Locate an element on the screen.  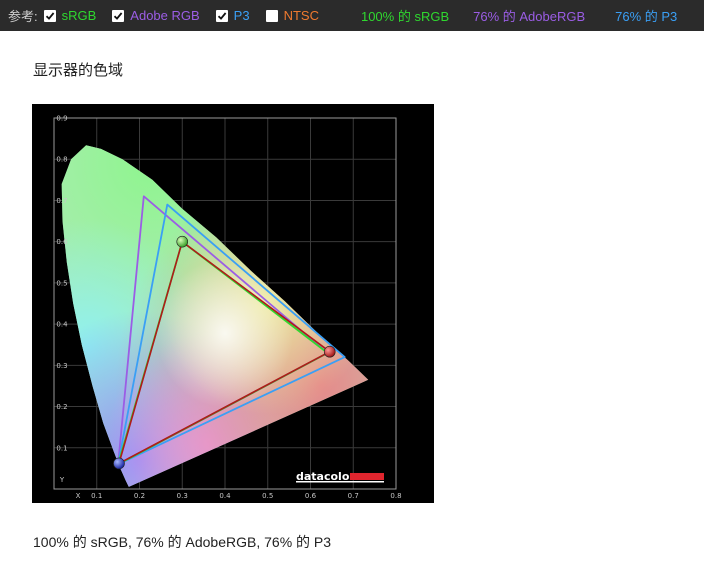
y-tick-label: 0.7 is located at coordinates (61, 201).